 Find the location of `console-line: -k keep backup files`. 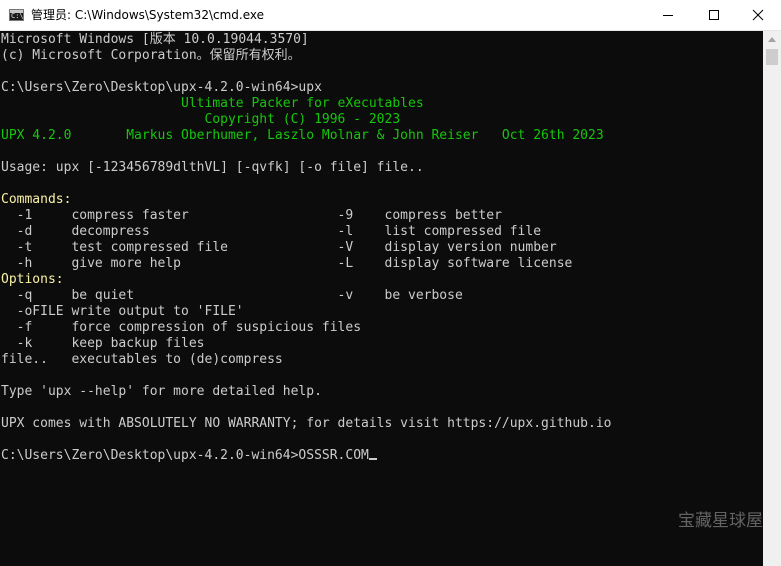

console-line: -k keep backup files is located at coordinates (103, 343).